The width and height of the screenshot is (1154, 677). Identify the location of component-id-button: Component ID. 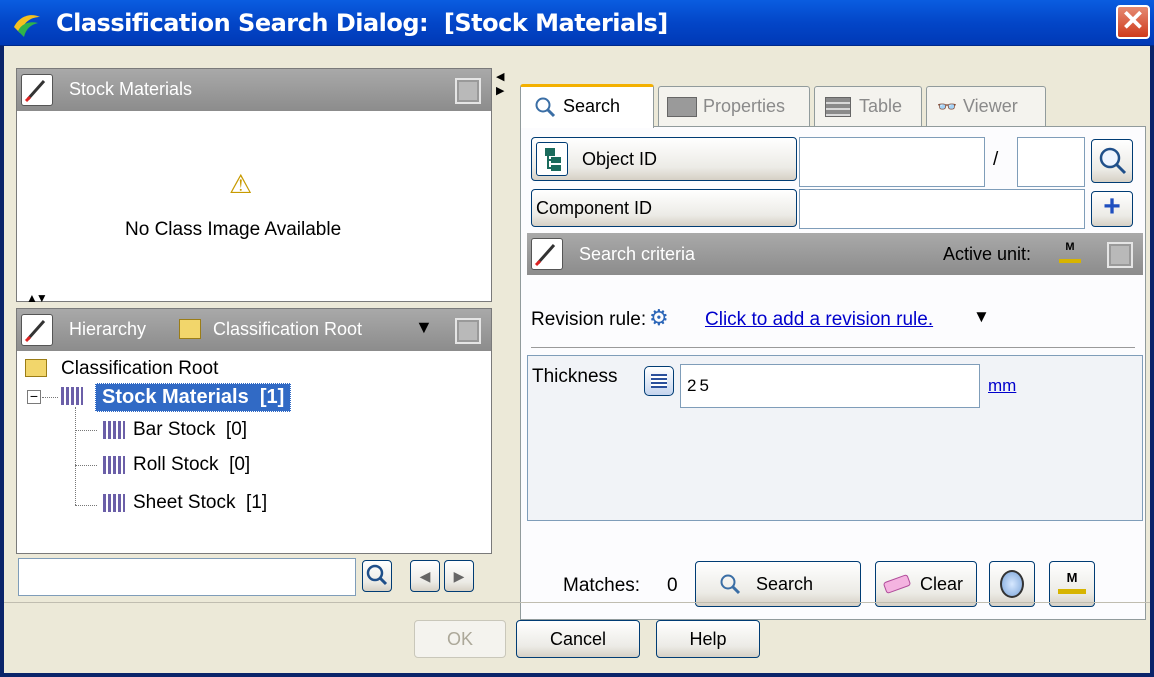
(664, 208).